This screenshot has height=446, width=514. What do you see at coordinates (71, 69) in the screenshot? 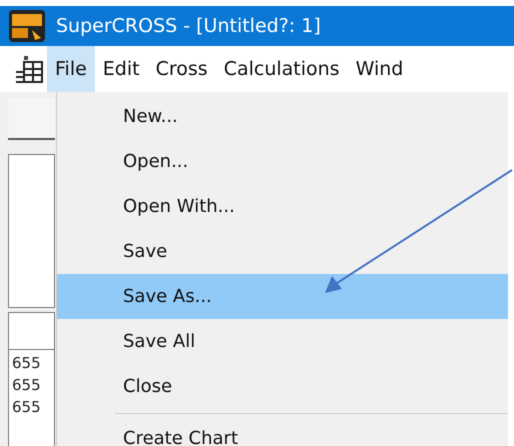
I see `menu-item: File` at bounding box center [71, 69].